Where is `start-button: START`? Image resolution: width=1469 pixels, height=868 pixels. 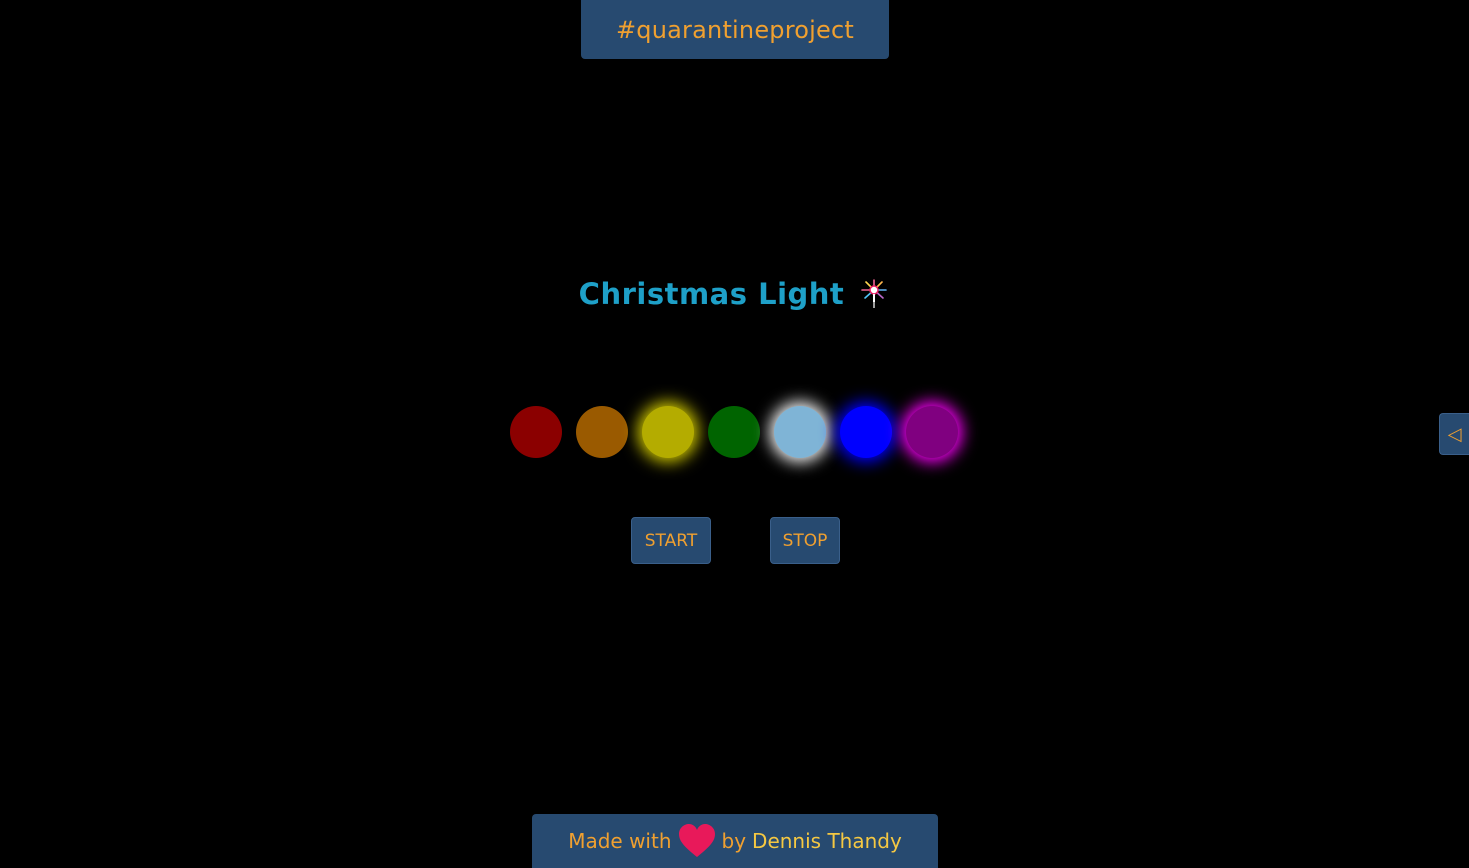 start-button: START is located at coordinates (671, 540).